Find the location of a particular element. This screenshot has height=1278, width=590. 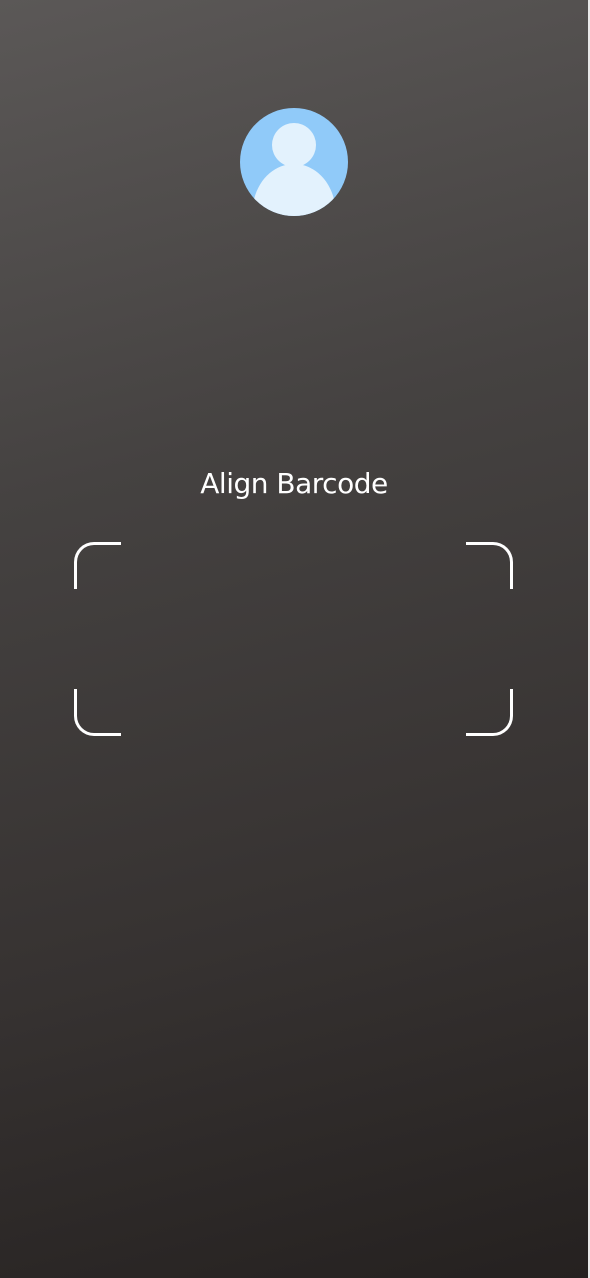

align-barcode-prompt: Align Barcode is located at coordinates (294, 483).